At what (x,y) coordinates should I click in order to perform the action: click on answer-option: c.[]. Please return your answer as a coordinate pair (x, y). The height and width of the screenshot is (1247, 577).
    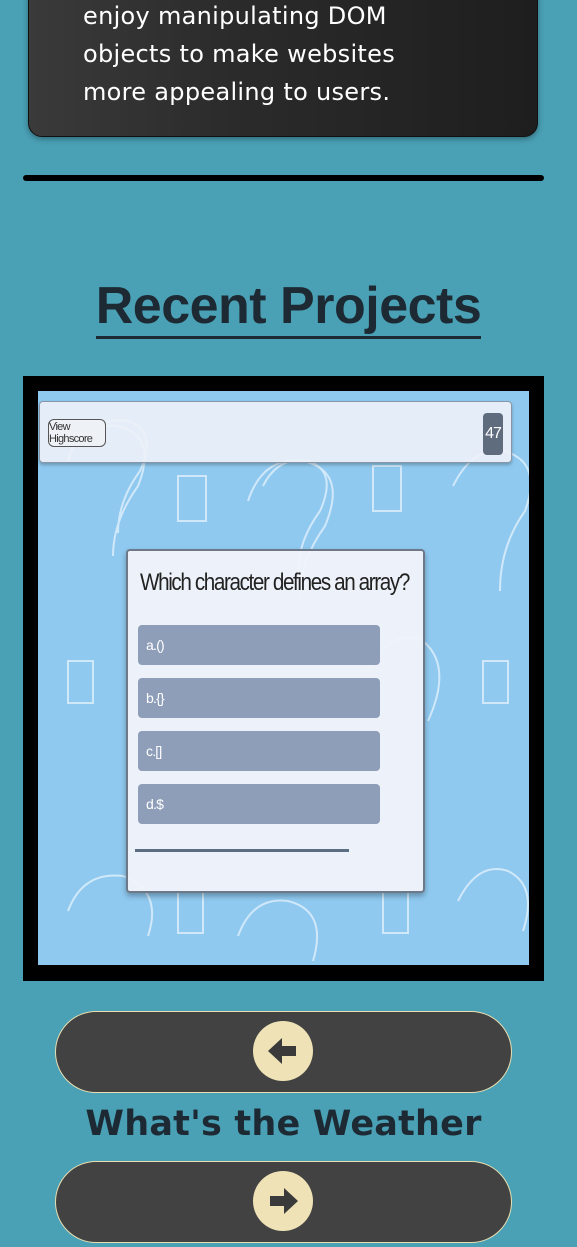
    Looking at the image, I should click on (259, 751).